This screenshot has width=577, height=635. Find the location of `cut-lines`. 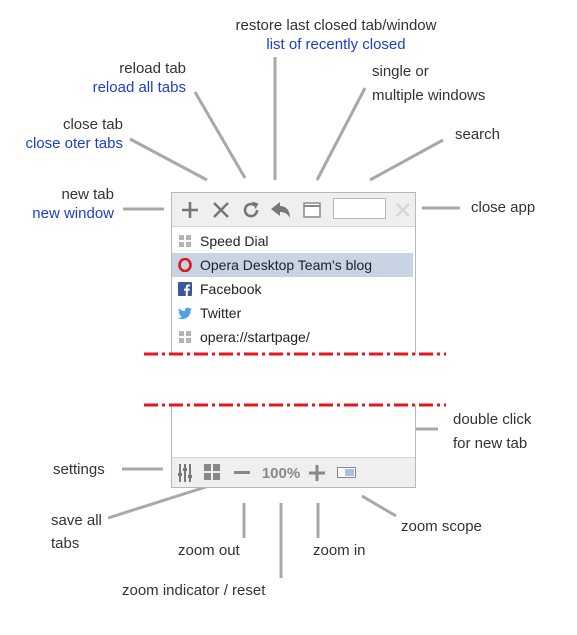

cut-lines is located at coordinates (295, 379).